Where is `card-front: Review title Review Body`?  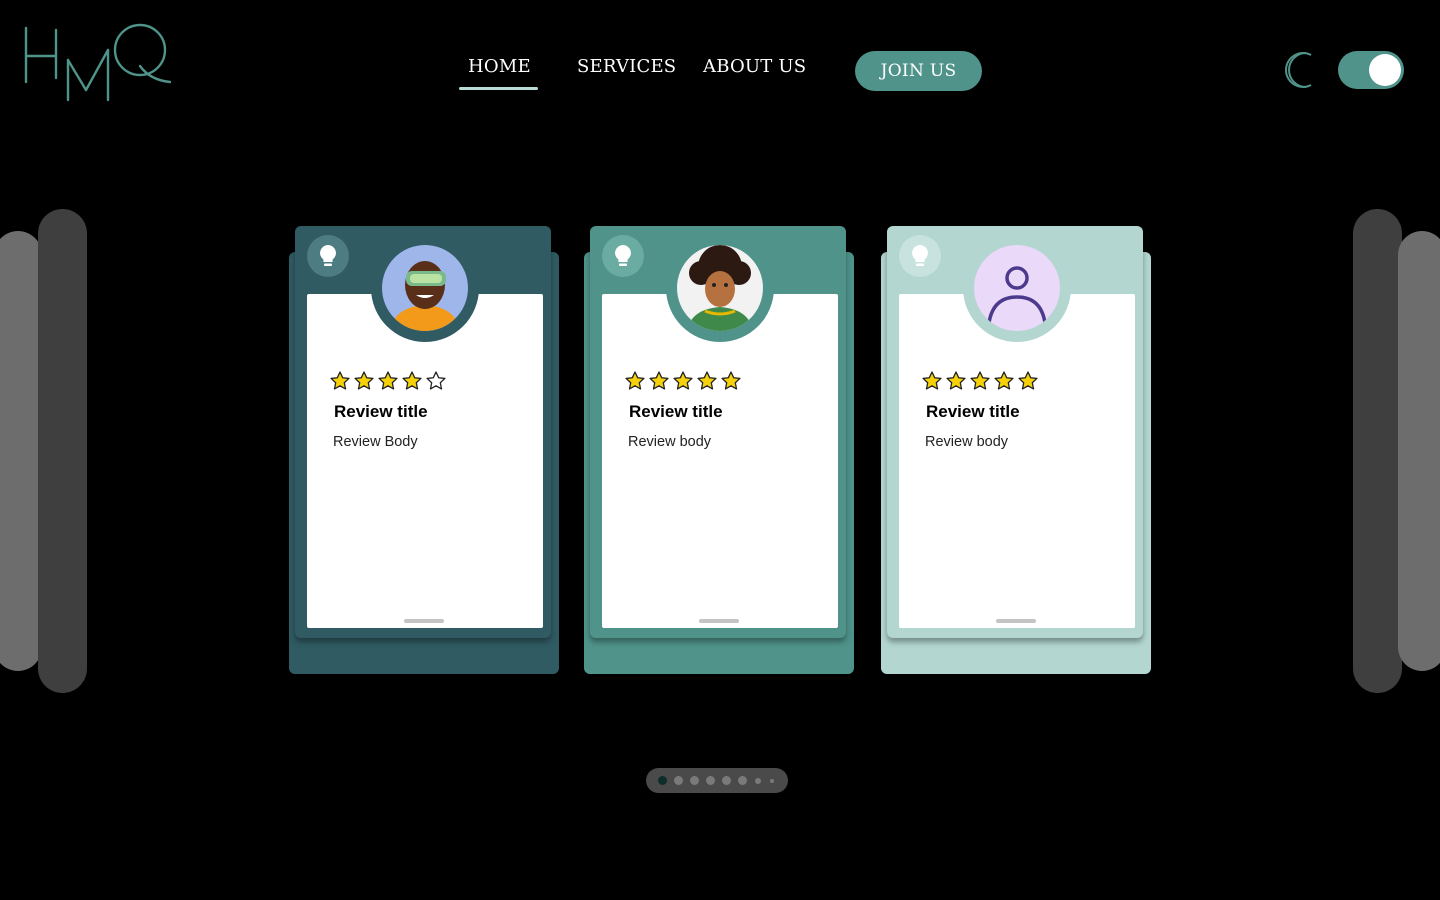 card-front: Review title Review Body is located at coordinates (423, 432).